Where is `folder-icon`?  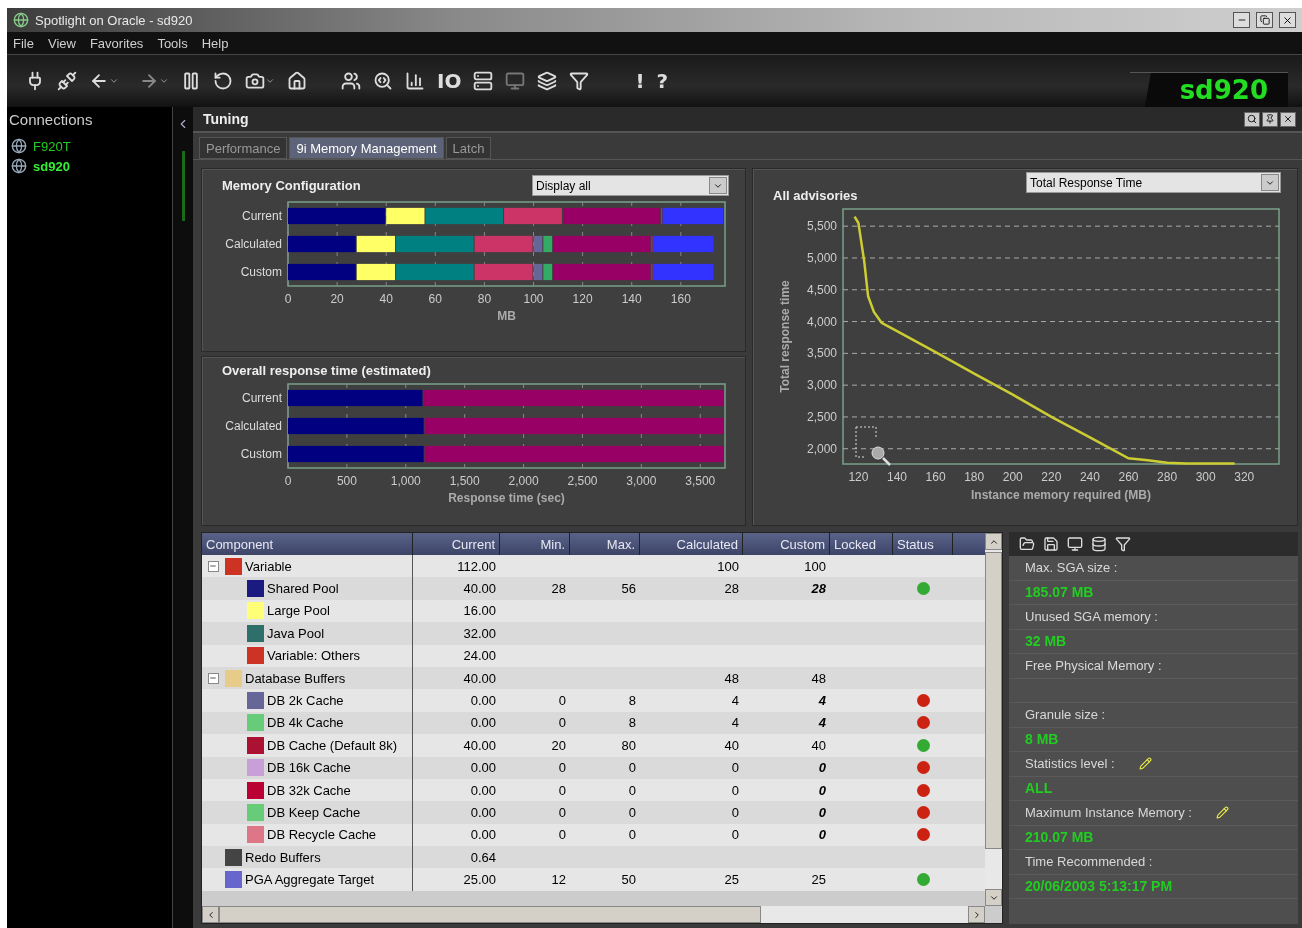 folder-icon is located at coordinates (1027, 544).